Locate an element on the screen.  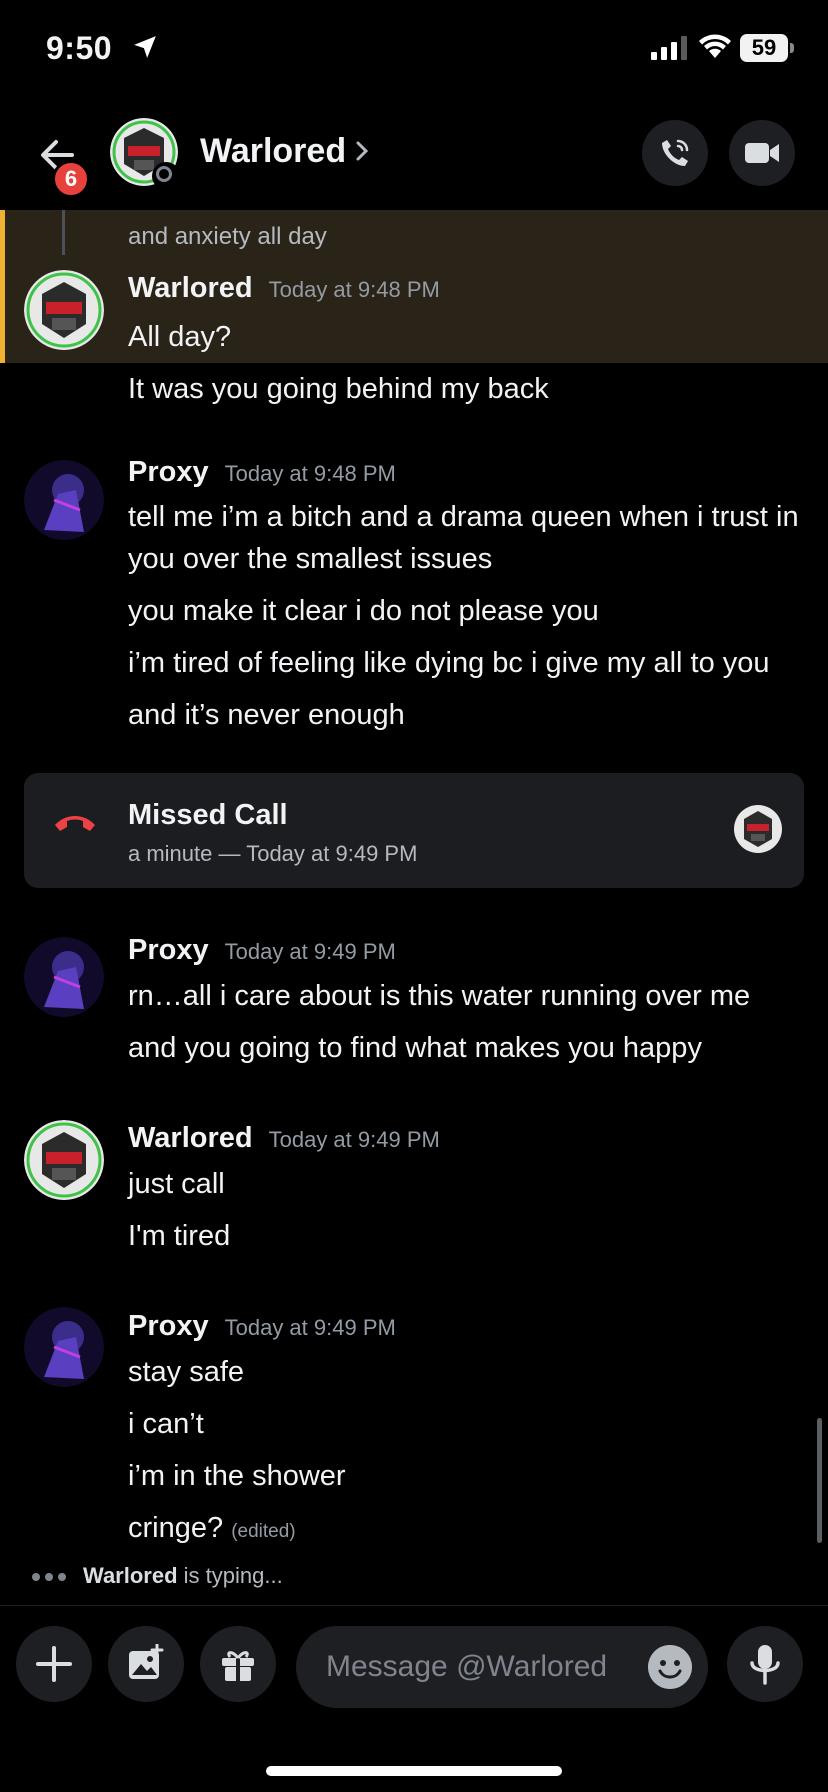
voice-message-button is located at coordinates (765, 1664).